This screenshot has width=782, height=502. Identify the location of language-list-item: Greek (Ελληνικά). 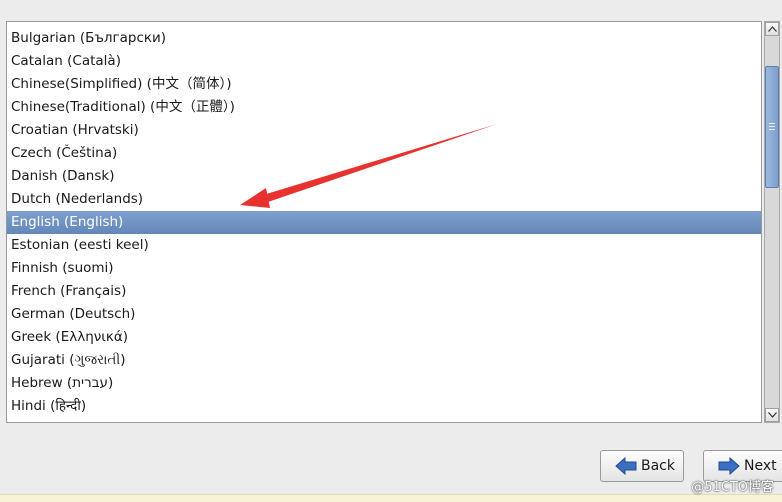
(384, 337).